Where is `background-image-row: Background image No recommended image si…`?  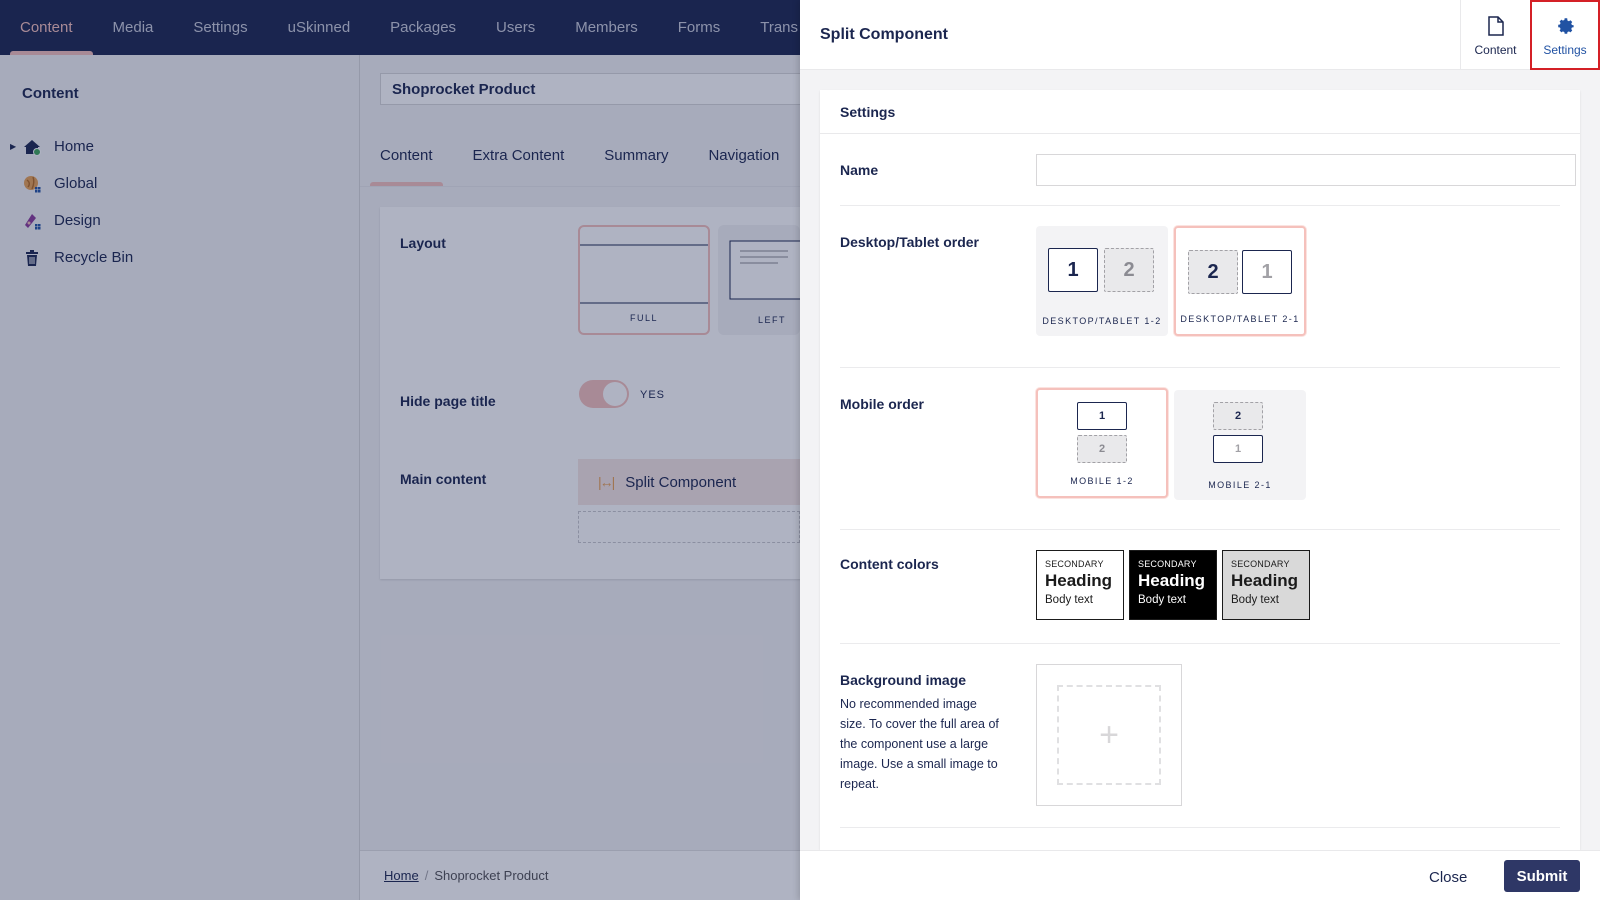 background-image-row: Background image No recommended image si… is located at coordinates (1200, 736).